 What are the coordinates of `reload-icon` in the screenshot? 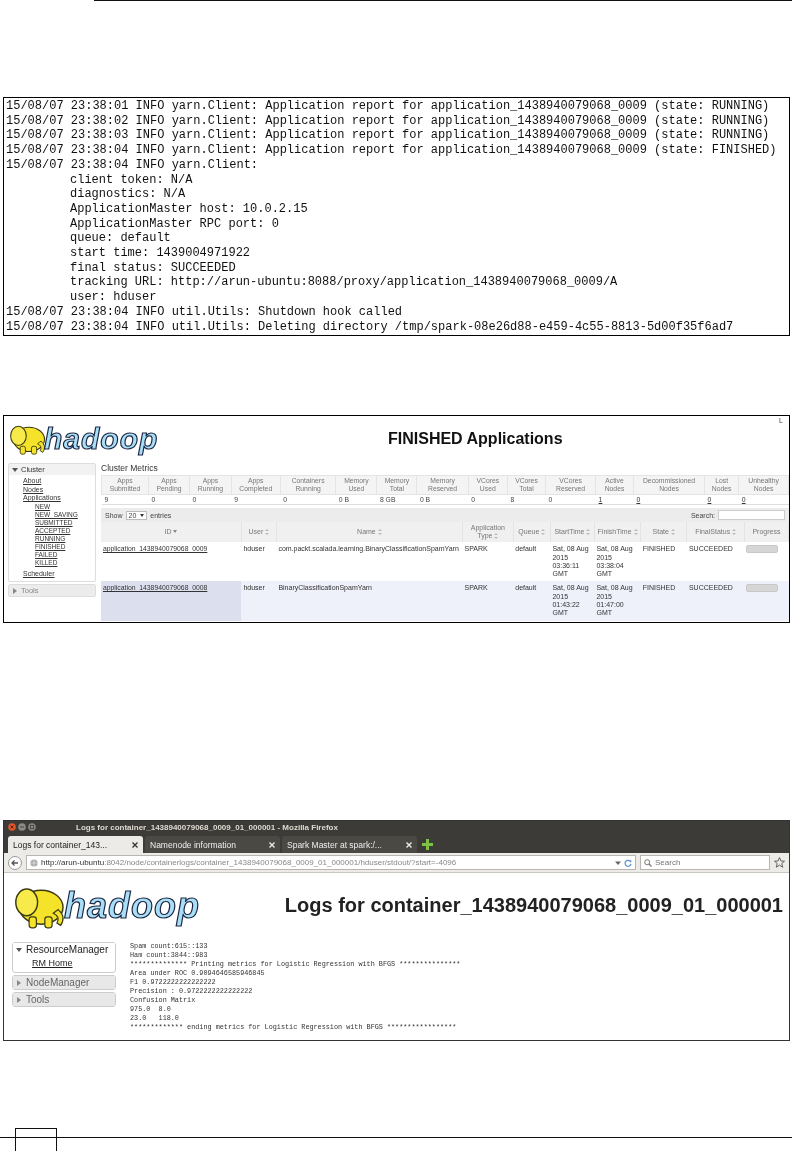 It's located at (628, 862).